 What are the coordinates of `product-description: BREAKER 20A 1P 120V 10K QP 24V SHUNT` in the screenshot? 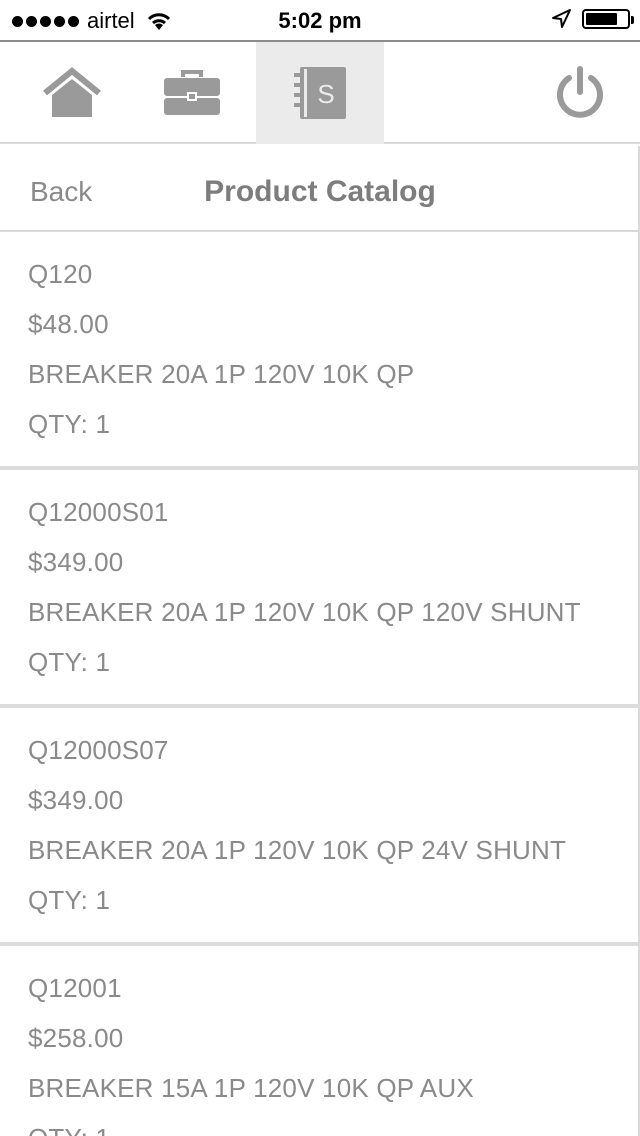 It's located at (297, 850).